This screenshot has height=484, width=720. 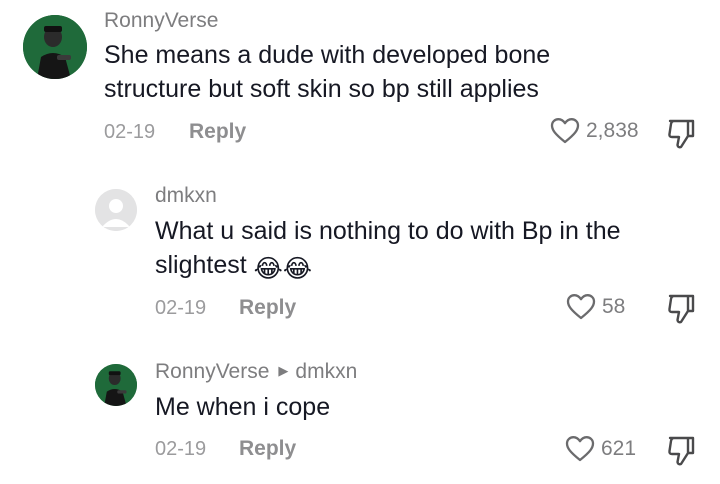 I want to click on like-count: 58, so click(x=614, y=306).